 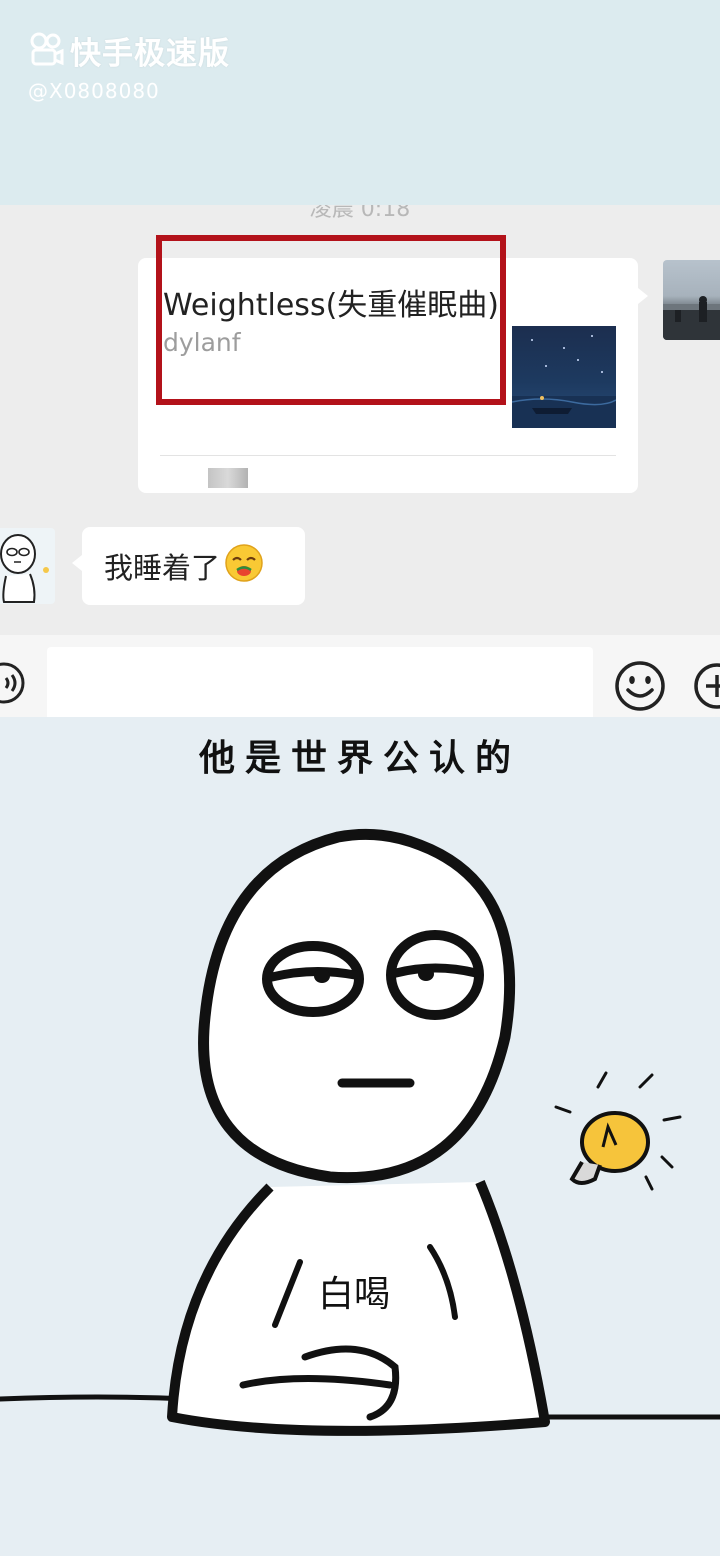 I want to click on kuaishou-logo-icon, so click(x=46, y=51).